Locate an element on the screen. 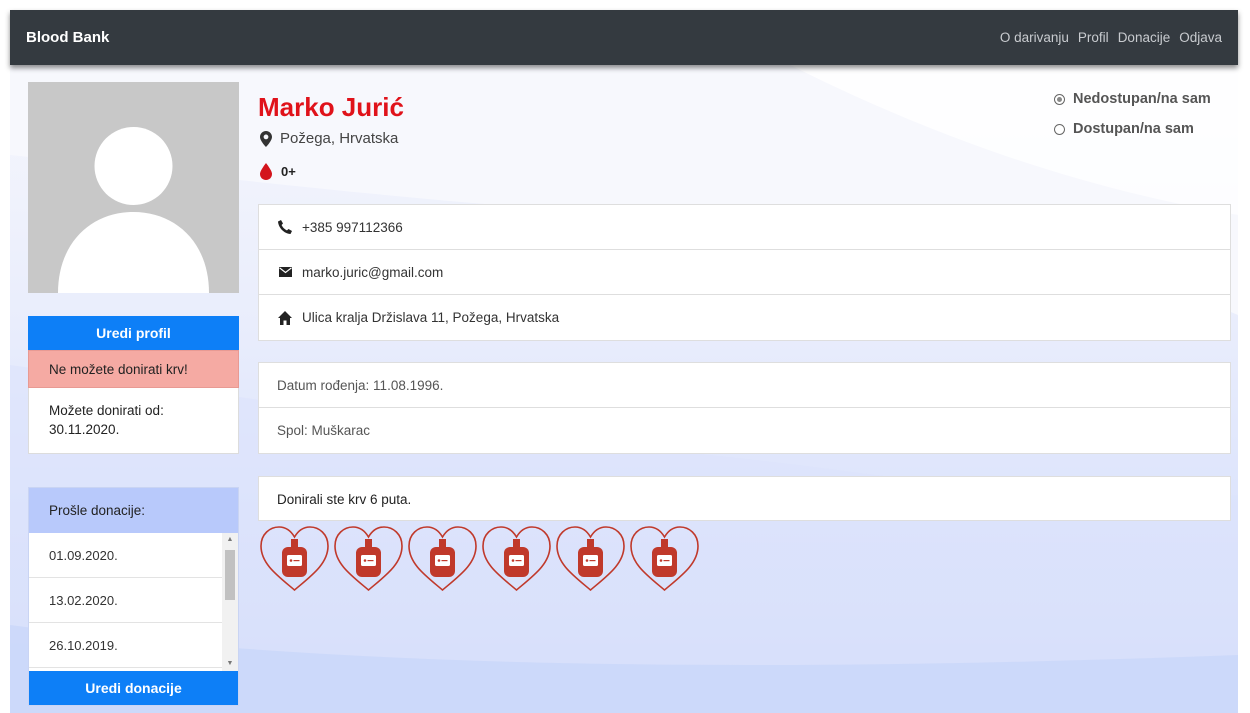 This screenshot has height=713, width=1250. profile-location: Požega, Hrvatska is located at coordinates (328, 138).